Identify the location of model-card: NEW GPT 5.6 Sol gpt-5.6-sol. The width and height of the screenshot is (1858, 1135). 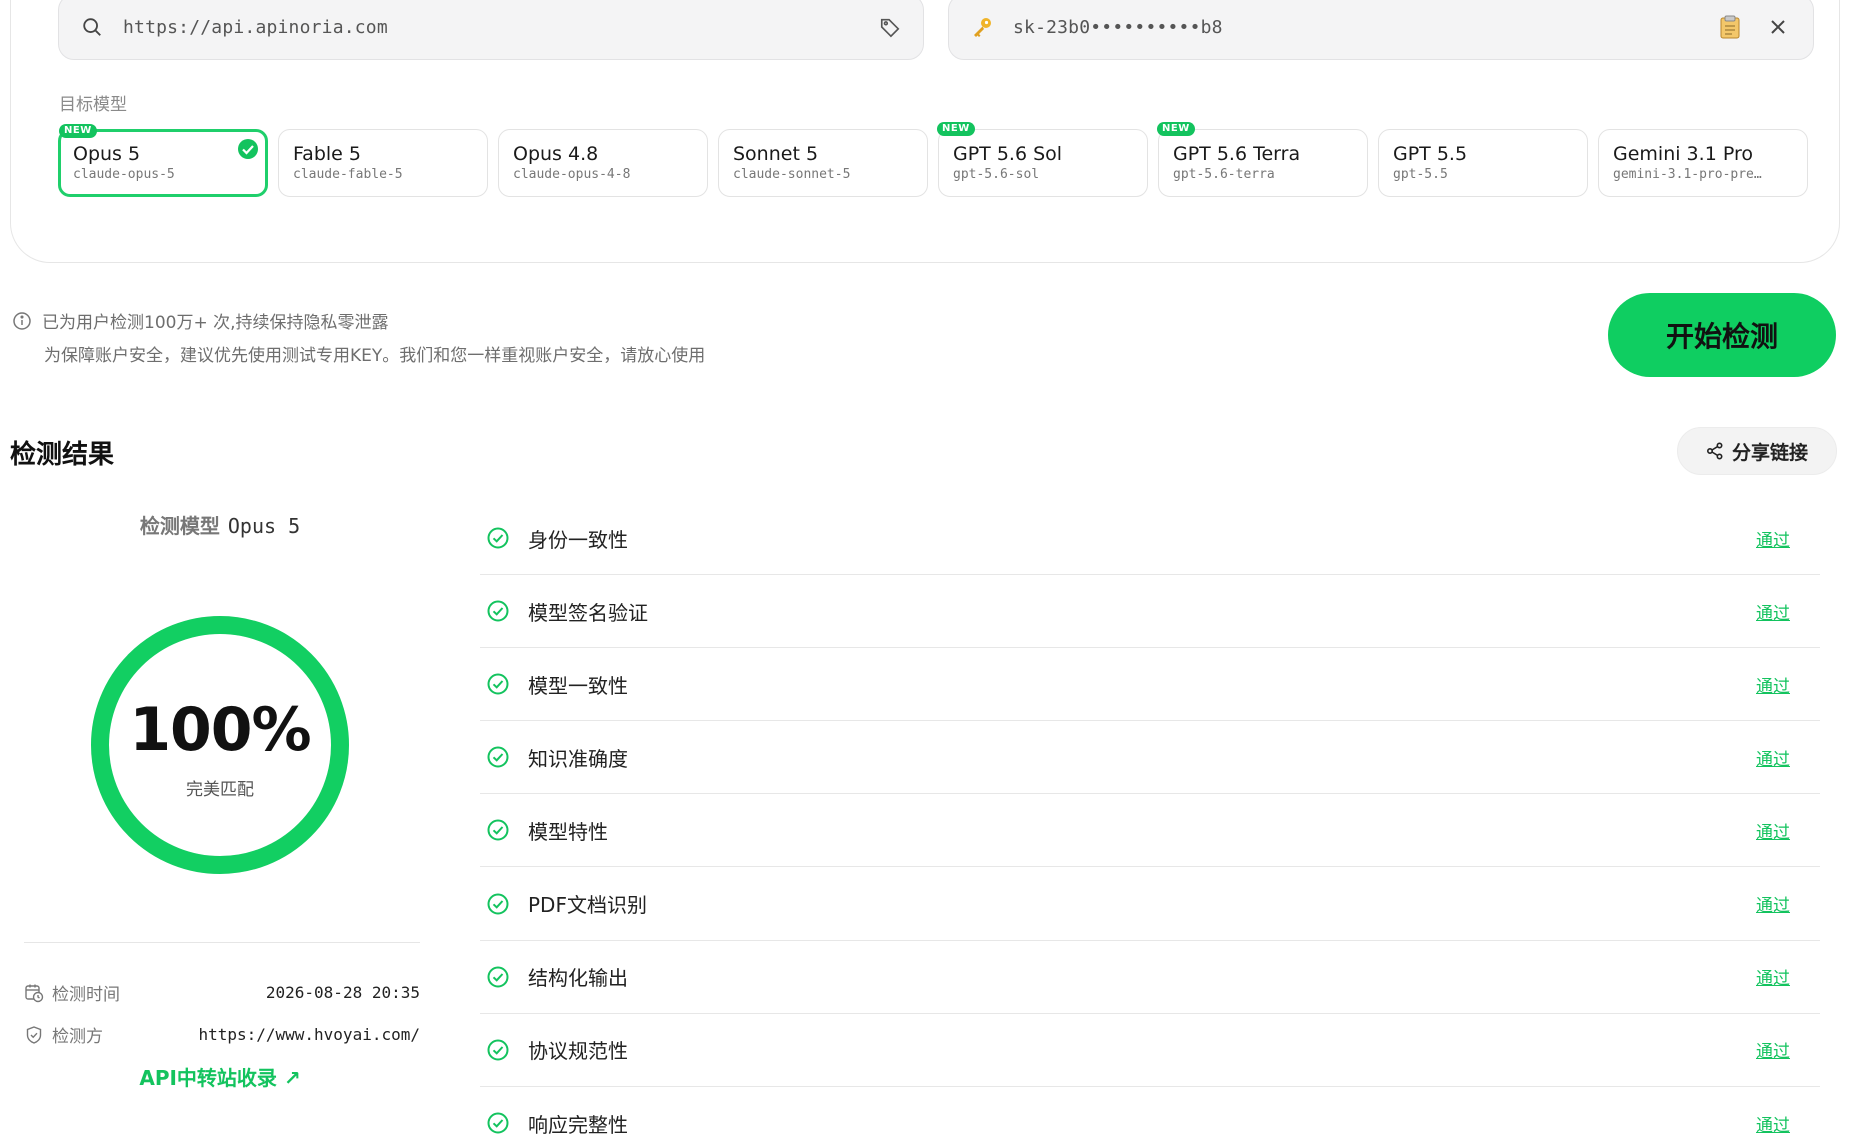
(1042, 159).